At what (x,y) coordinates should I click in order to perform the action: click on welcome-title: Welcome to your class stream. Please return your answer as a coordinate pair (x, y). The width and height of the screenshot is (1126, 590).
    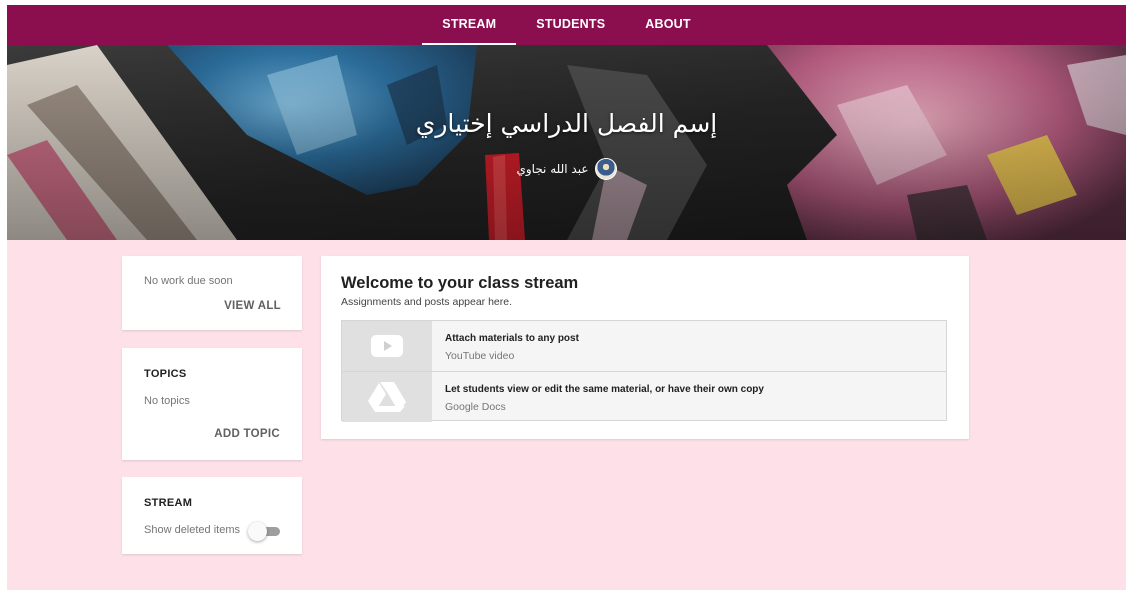
    Looking at the image, I should click on (460, 283).